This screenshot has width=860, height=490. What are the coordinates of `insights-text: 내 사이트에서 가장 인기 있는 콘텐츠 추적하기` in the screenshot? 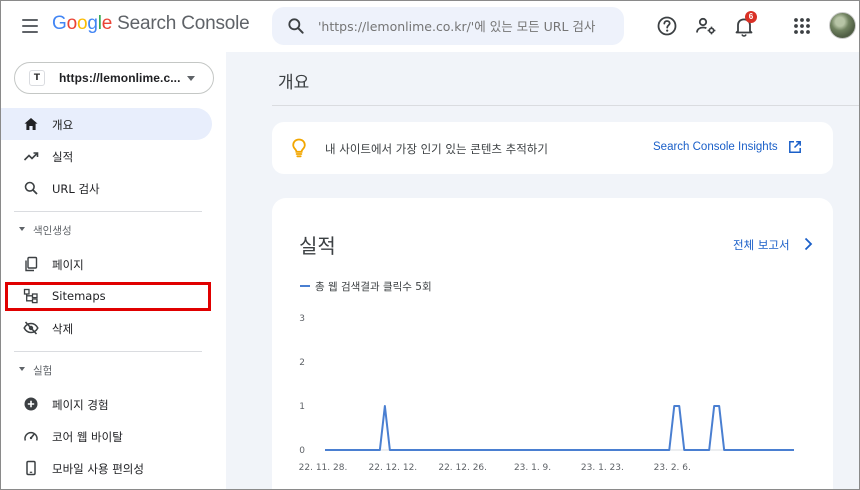 It's located at (436, 149).